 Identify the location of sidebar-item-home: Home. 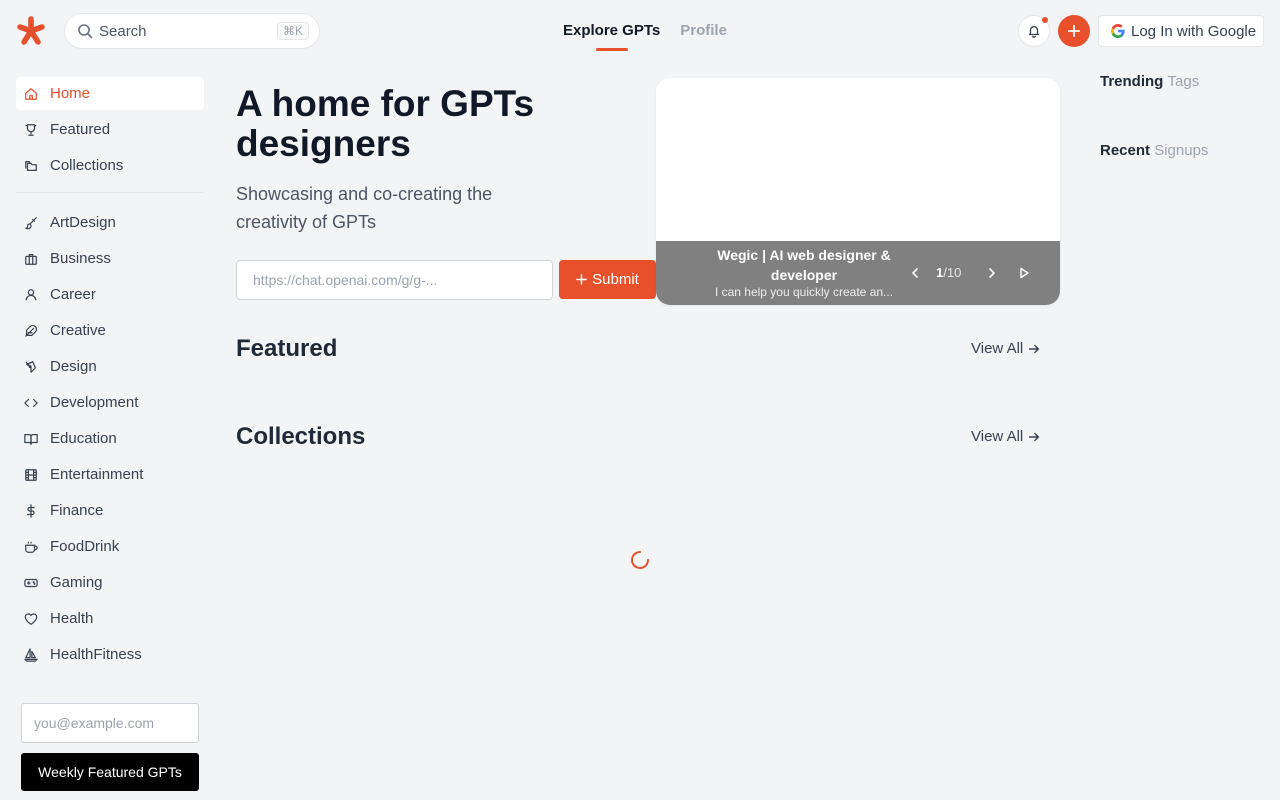
(110, 93).